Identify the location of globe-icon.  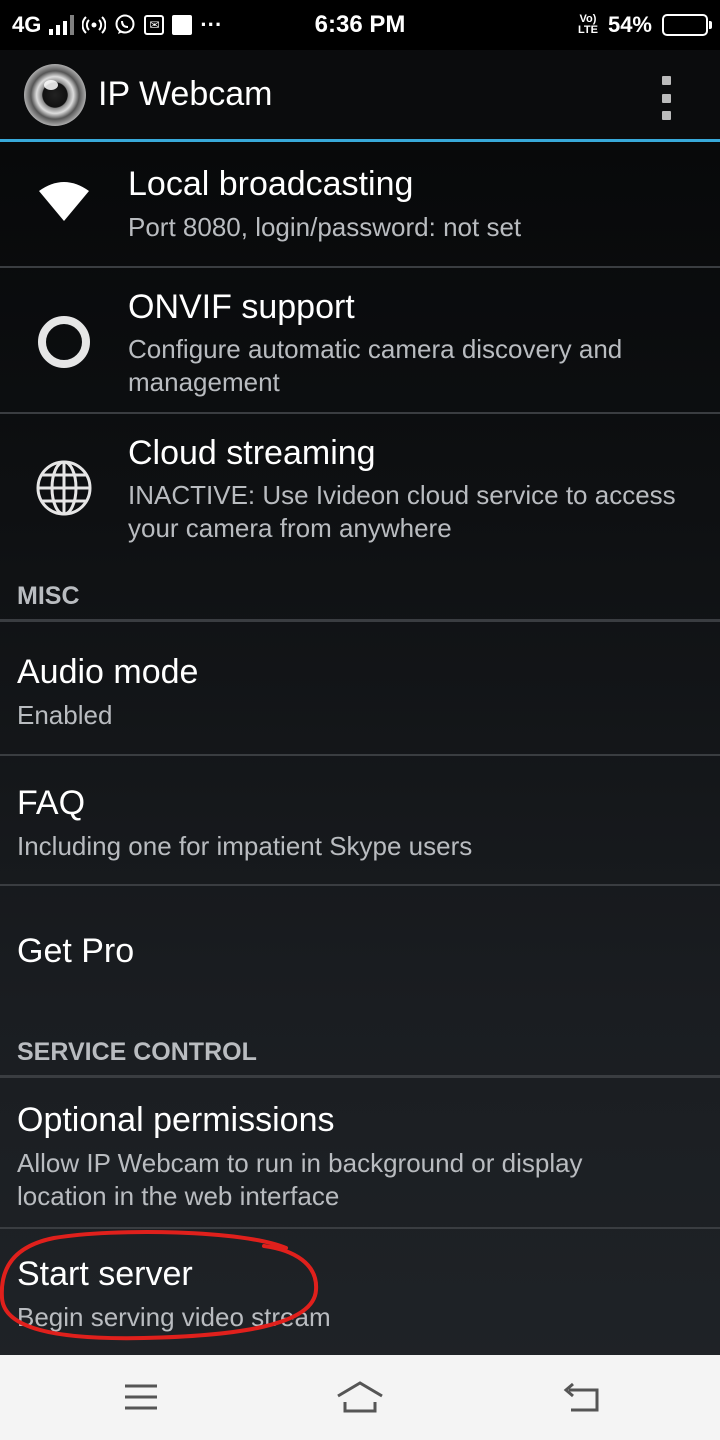
(64, 488).